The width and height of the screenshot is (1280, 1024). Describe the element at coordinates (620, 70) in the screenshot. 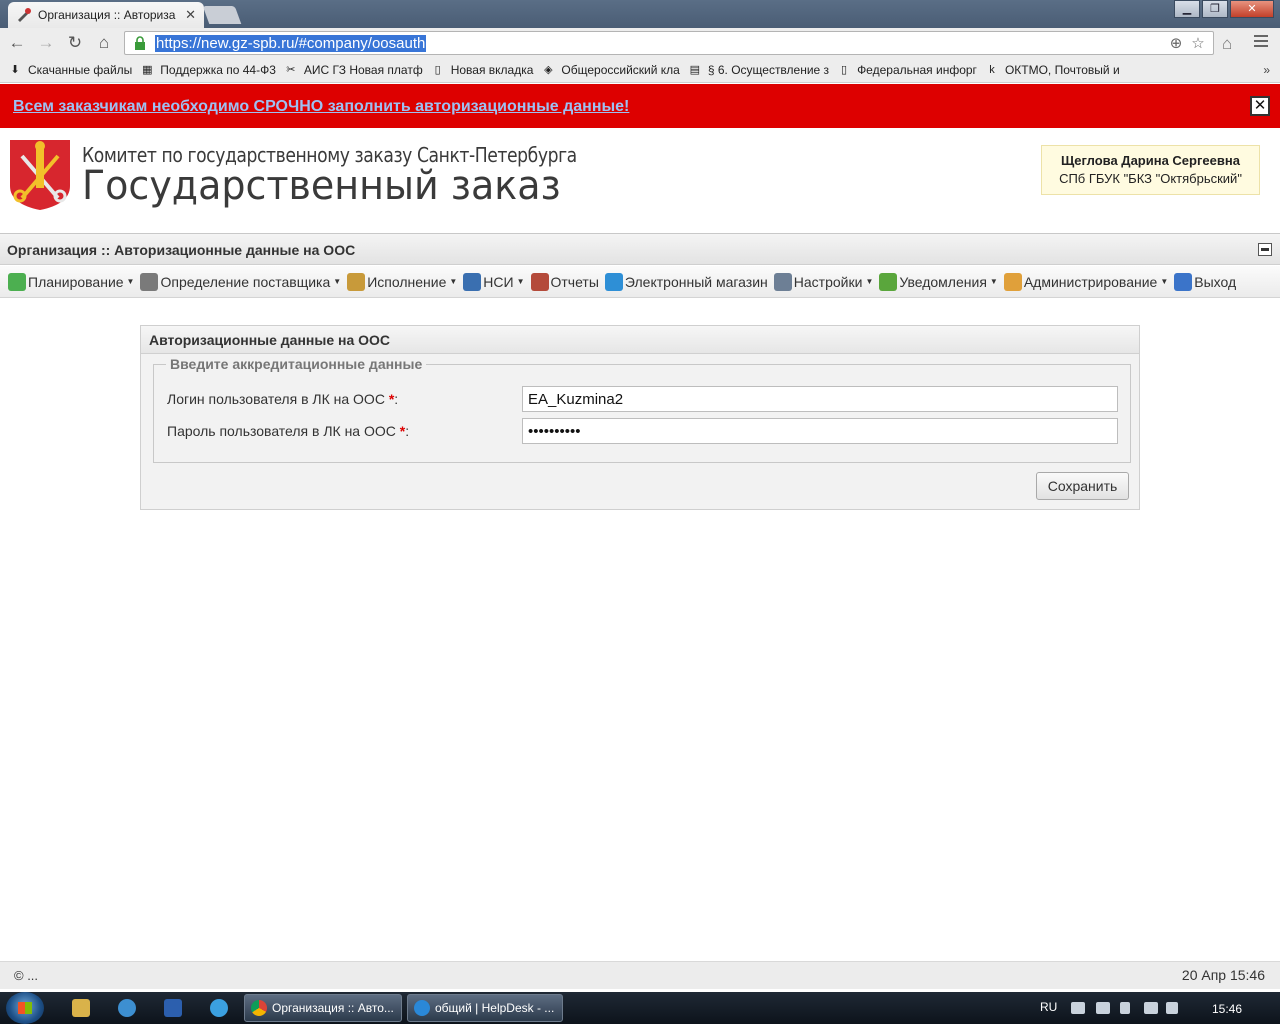

I see `bookmark-label: Общероссийский кла` at that location.